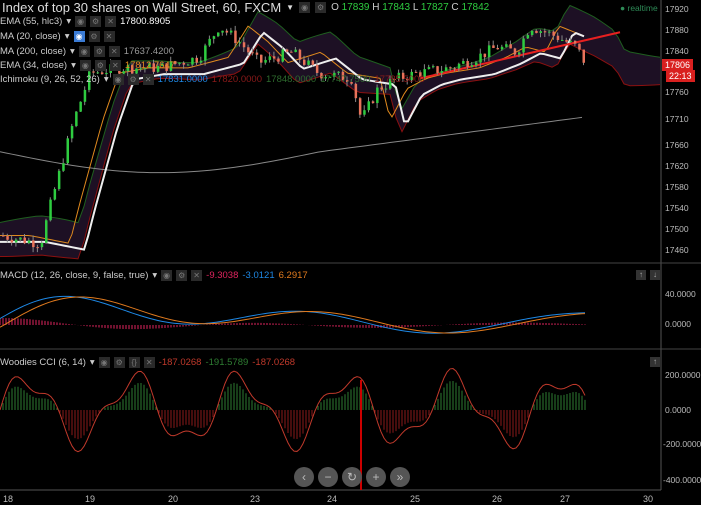 The height and width of the screenshot is (505, 701). I want to click on zoom-out-button: −, so click(328, 477).